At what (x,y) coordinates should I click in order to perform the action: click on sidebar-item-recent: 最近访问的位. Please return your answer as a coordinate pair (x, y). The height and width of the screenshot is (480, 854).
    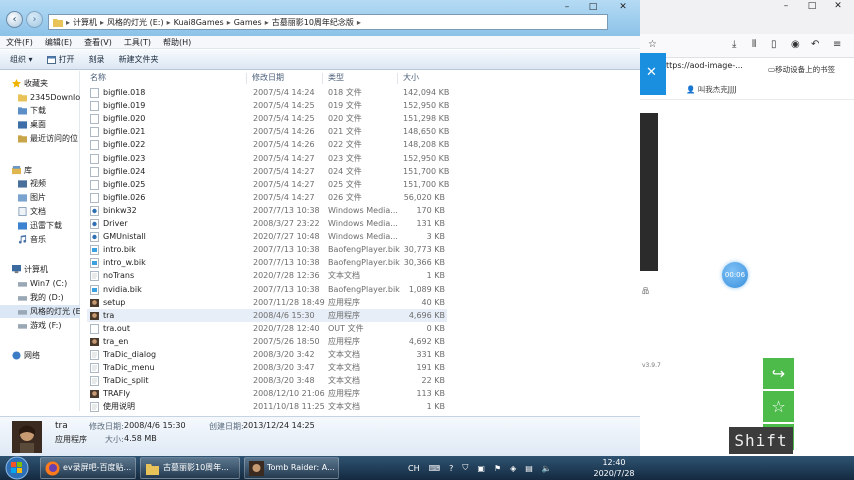
    Looking at the image, I should click on (48, 138).